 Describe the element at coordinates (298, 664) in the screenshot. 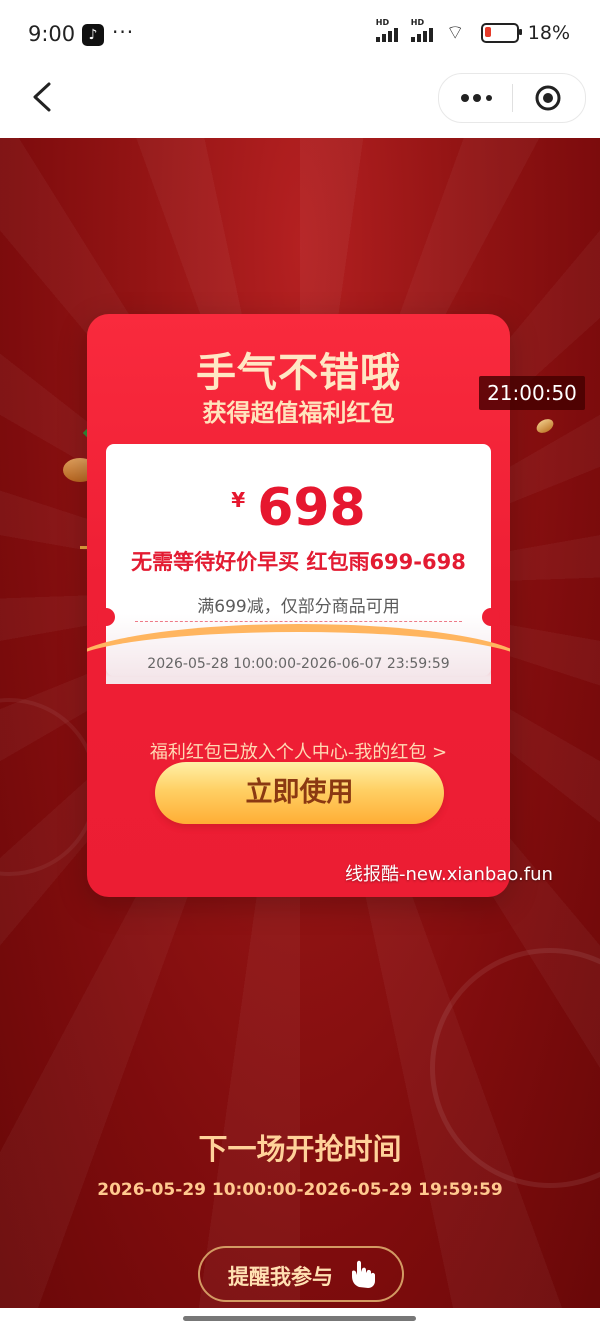

I see `envelope-gold-arc` at that location.